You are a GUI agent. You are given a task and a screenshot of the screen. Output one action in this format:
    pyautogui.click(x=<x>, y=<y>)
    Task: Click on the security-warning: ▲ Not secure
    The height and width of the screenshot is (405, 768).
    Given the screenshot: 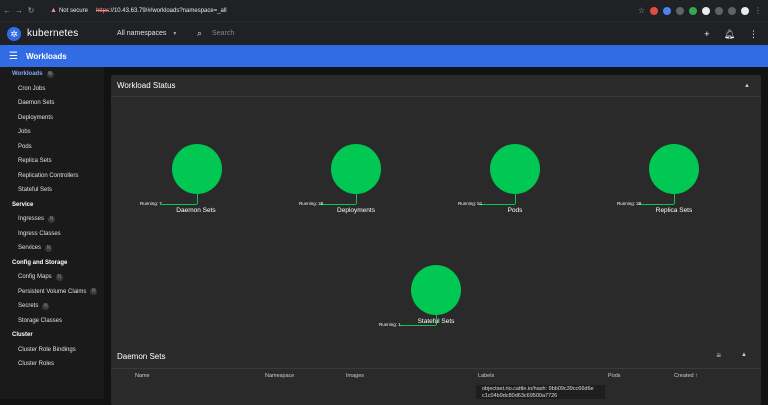 What is the action you would take?
    pyautogui.click(x=69, y=10)
    